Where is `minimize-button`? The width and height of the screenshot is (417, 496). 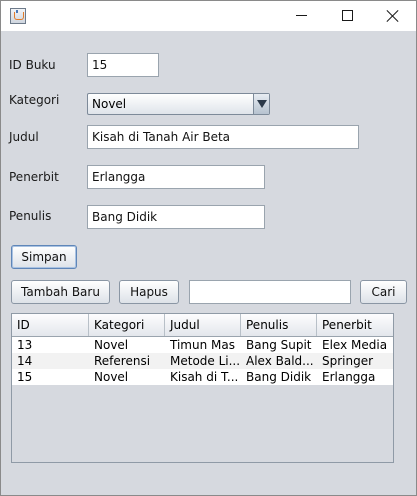 minimize-button is located at coordinates (301, 16).